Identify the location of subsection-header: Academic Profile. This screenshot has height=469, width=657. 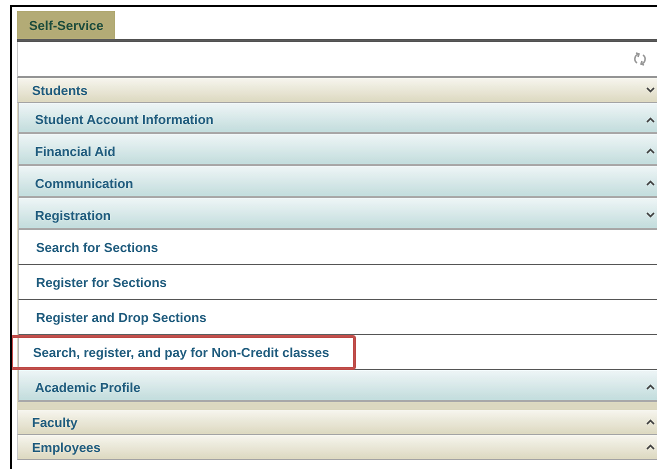
(337, 386).